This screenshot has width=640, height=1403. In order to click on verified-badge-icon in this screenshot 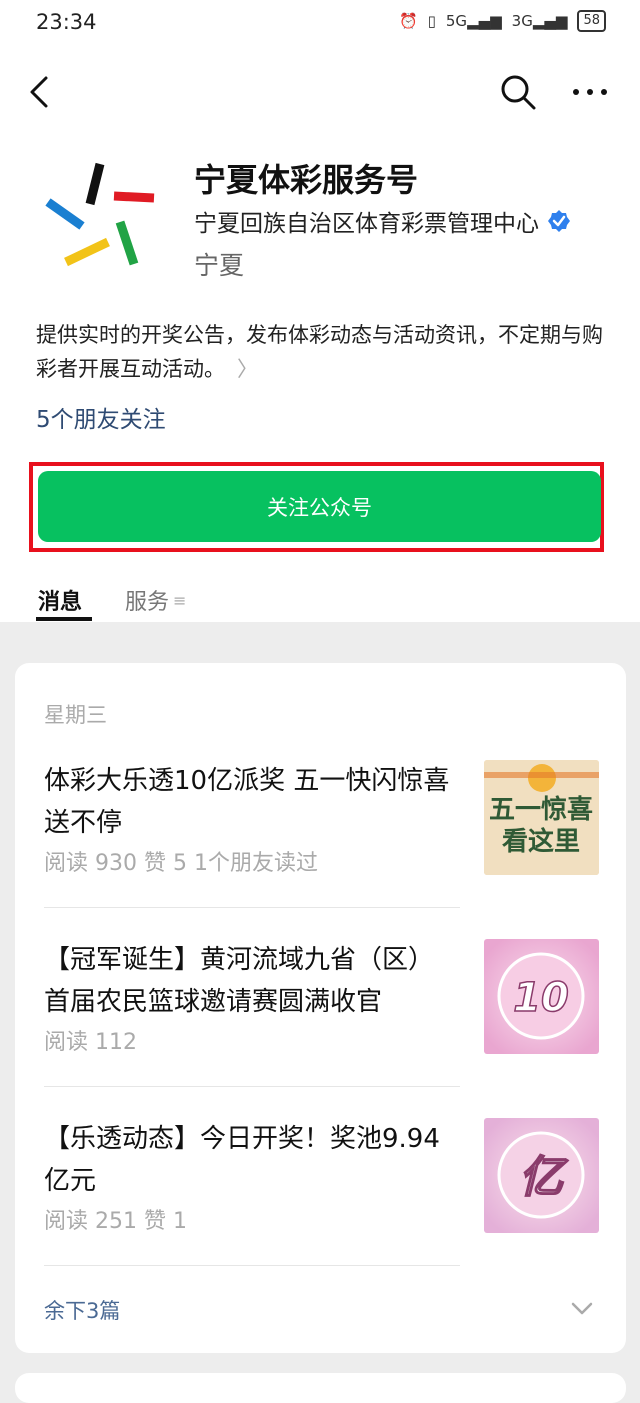, I will do `click(559, 221)`.